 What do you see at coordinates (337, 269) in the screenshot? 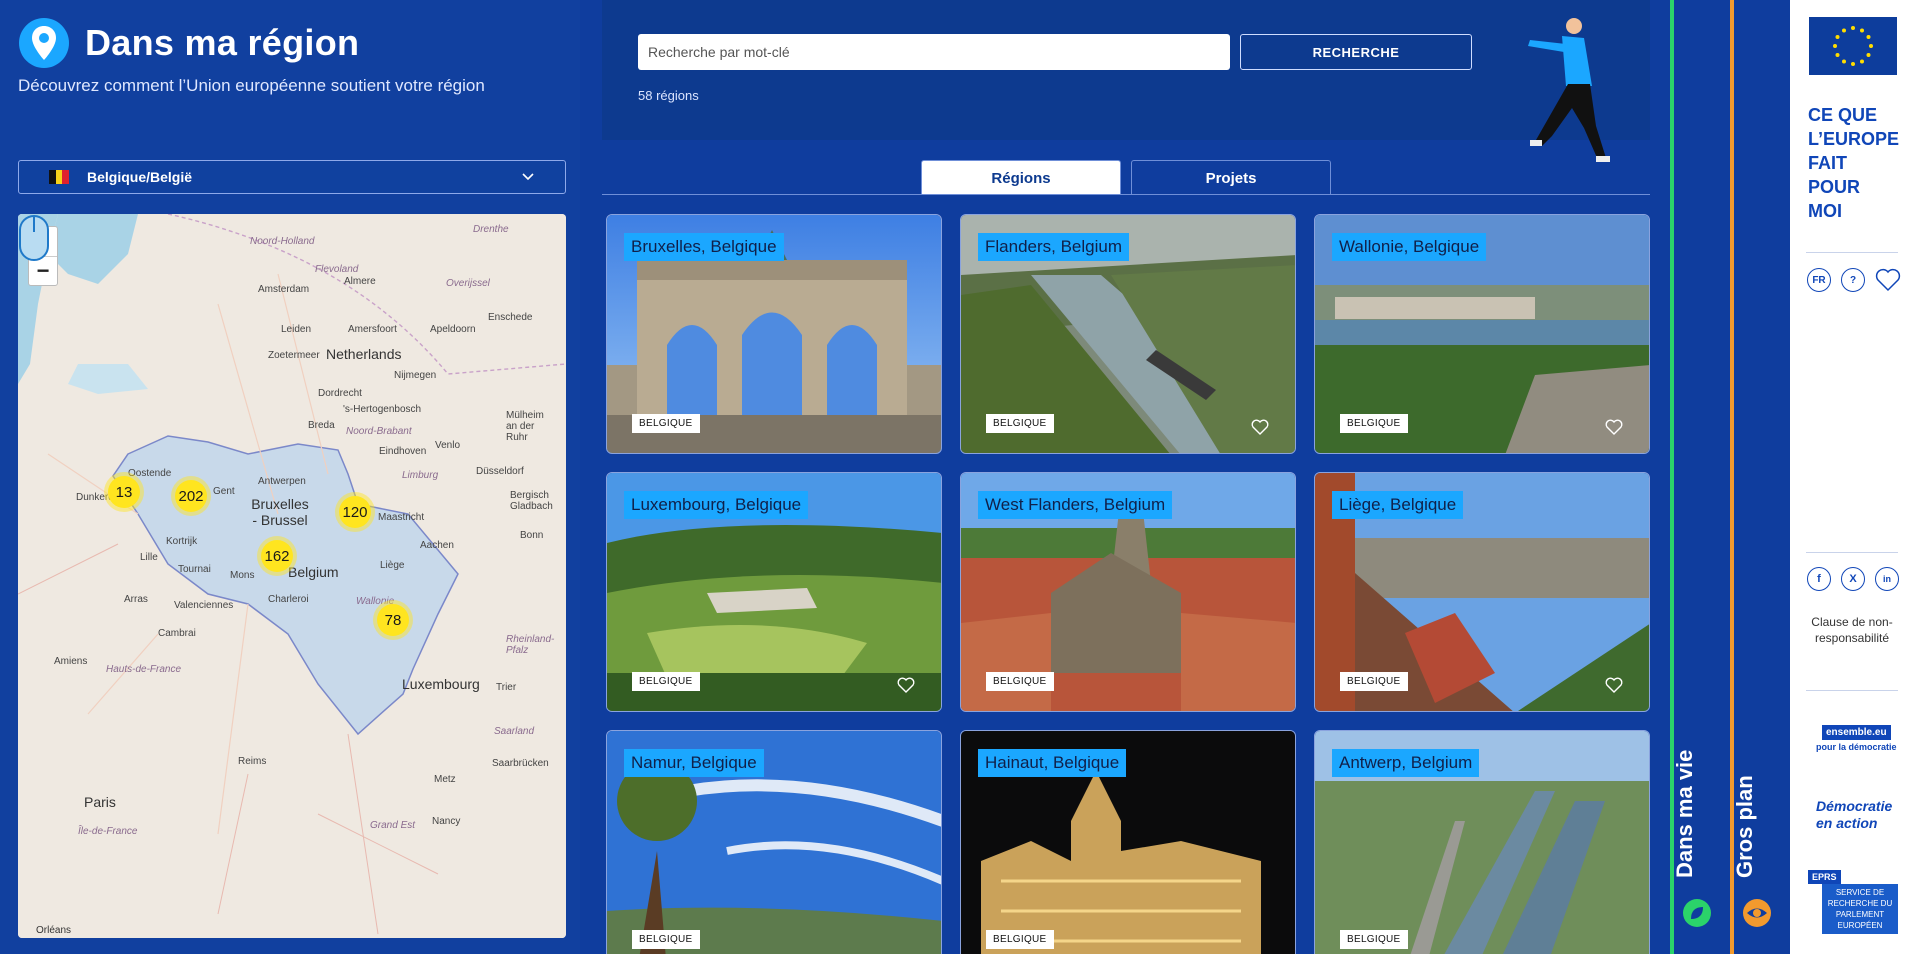
I see `map-label: Flevoland` at bounding box center [337, 269].